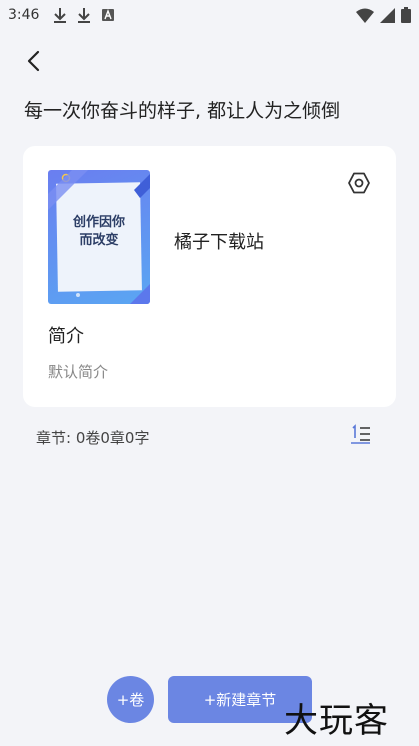 The height and width of the screenshot is (746, 419). Describe the element at coordinates (219, 241) in the screenshot. I see `book-name: 橘子下载站` at that location.